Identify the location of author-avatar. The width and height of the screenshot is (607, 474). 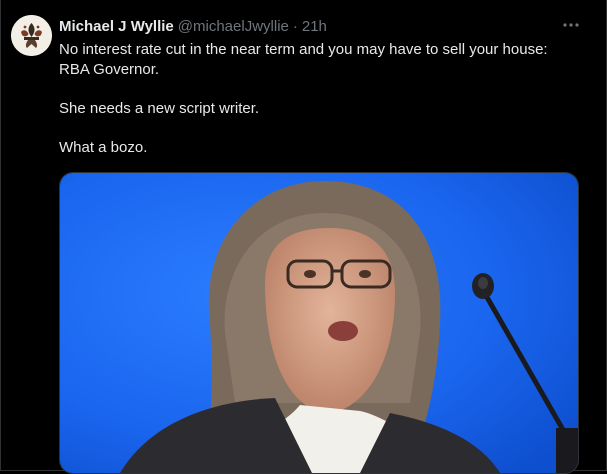
(31, 35).